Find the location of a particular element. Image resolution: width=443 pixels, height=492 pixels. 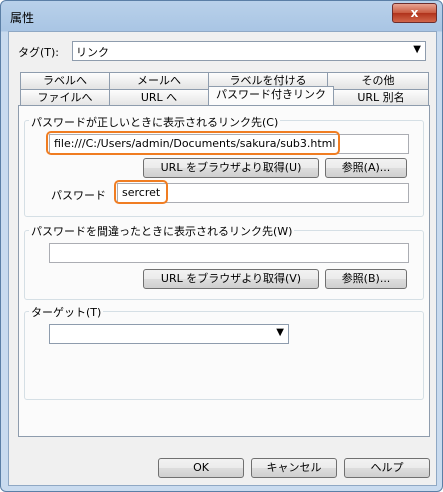

close-button: x is located at coordinates (414, 13).